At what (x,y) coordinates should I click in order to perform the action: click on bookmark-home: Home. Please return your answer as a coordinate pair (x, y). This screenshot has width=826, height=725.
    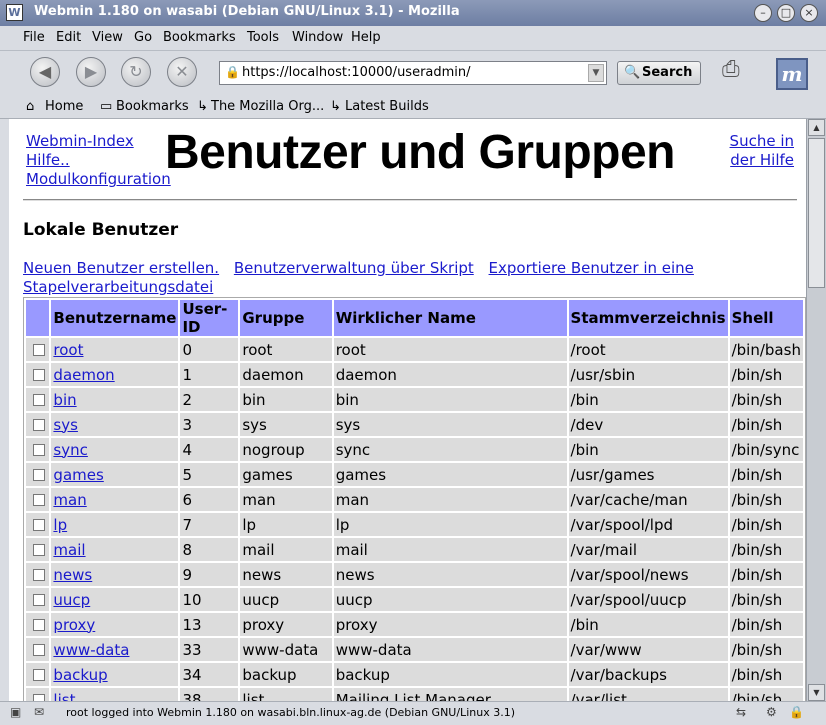
    Looking at the image, I should click on (64, 106).